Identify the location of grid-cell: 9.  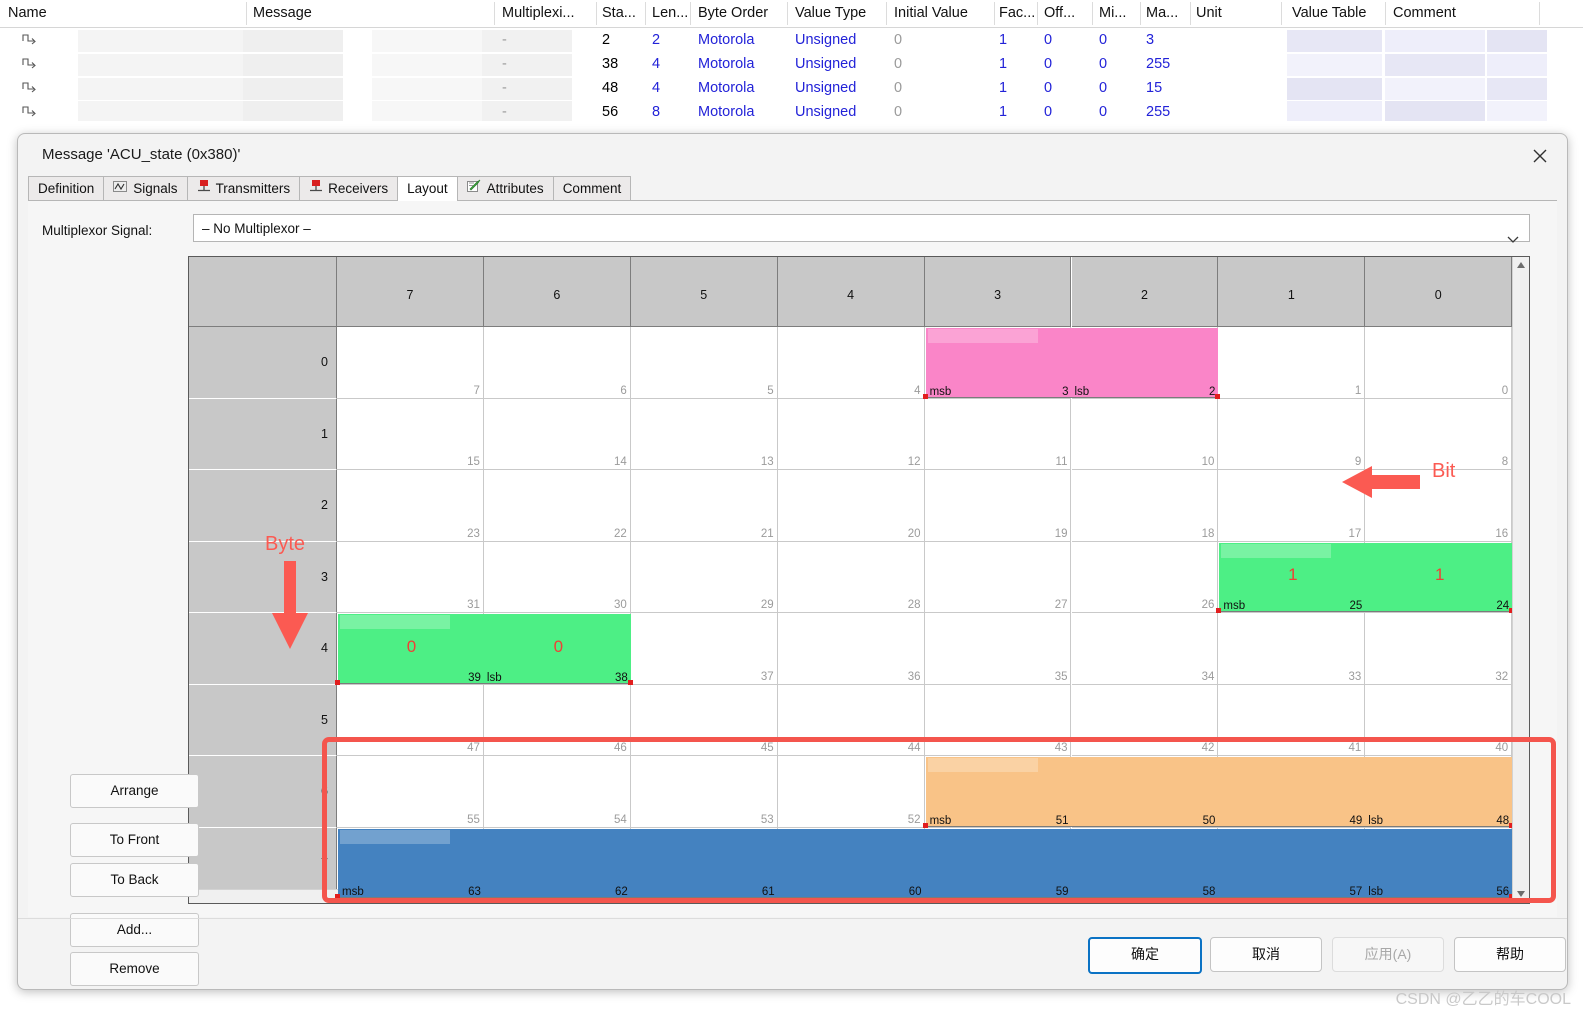
(1292, 434).